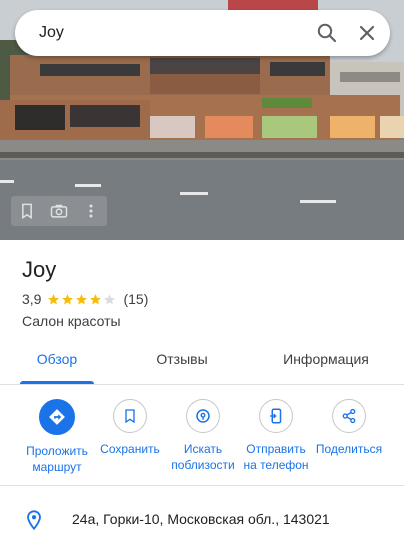  Describe the element at coordinates (57, 417) in the screenshot. I see `directions-icon` at that location.